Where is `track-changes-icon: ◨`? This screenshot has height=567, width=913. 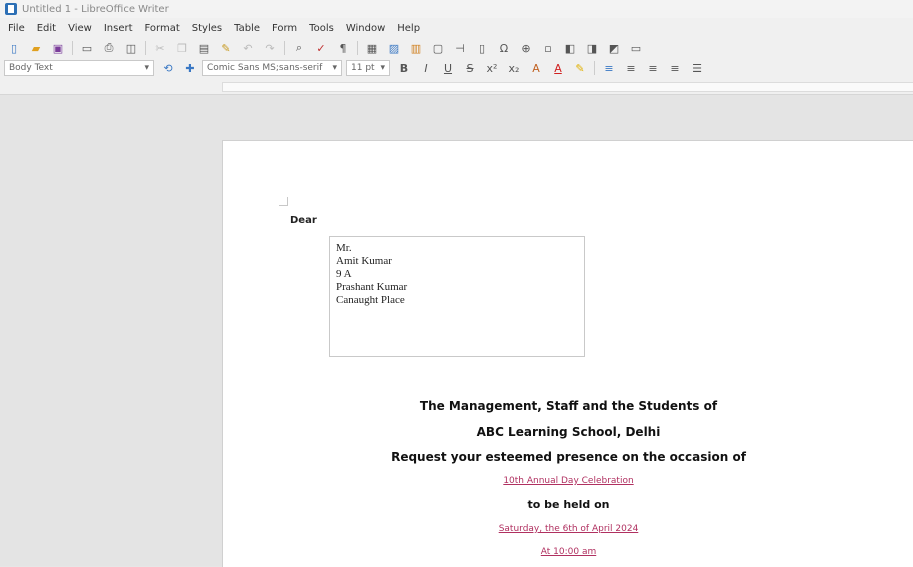 track-changes-icon: ◨ is located at coordinates (592, 48).